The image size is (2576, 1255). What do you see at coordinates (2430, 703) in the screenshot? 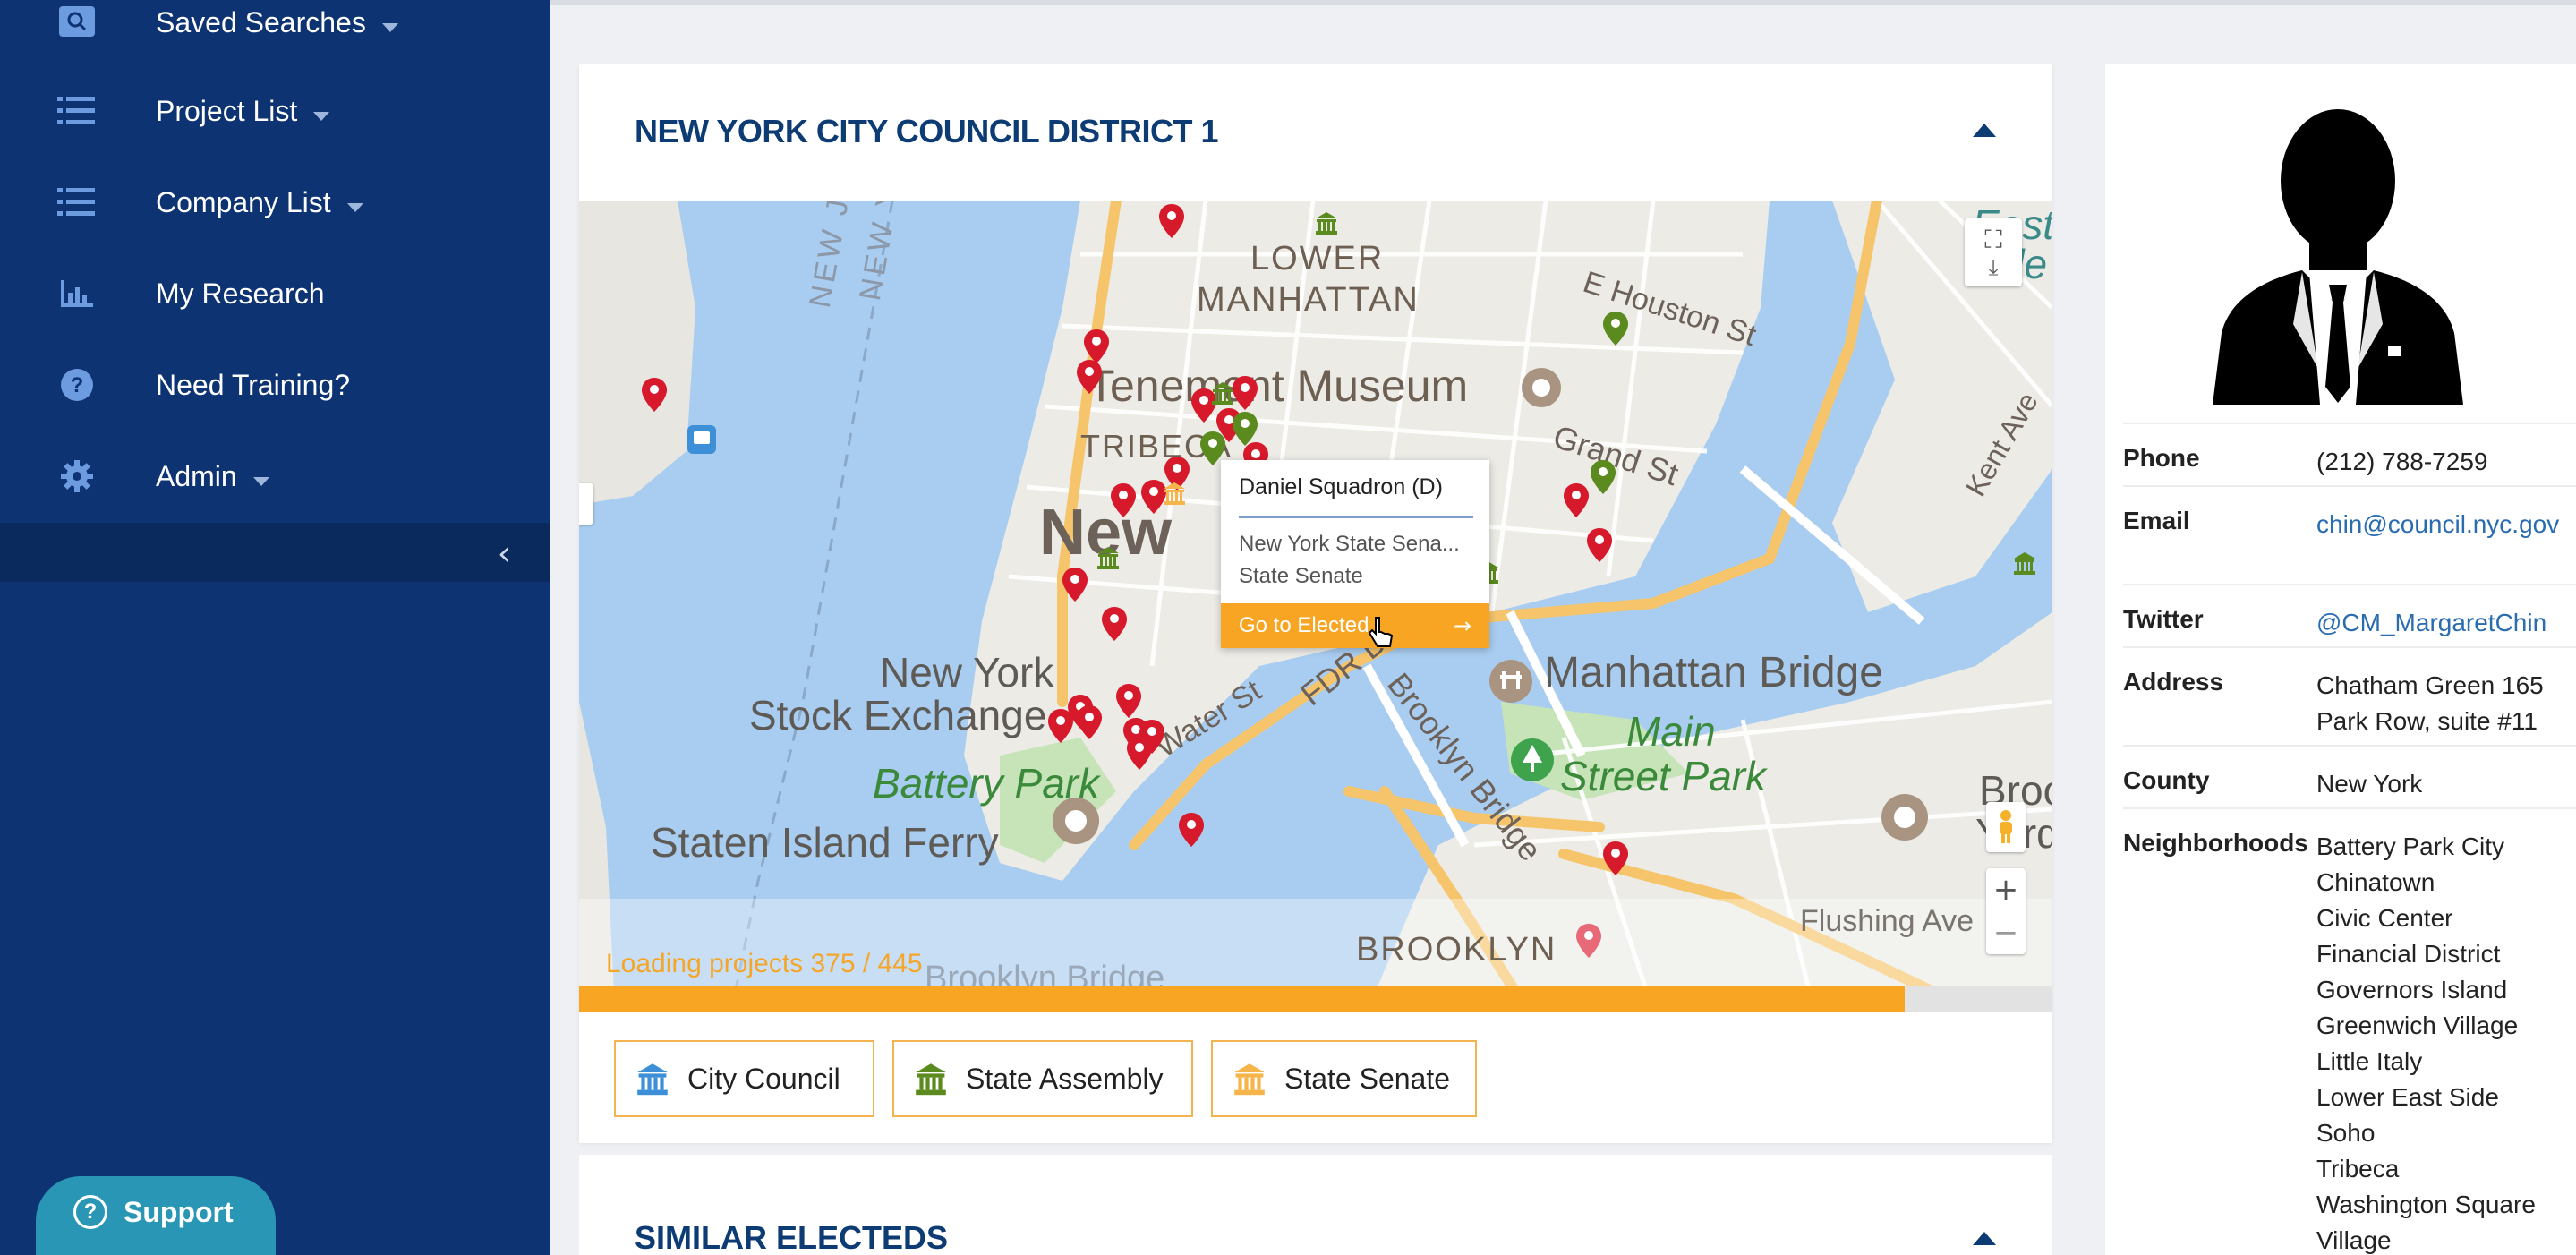
I see `address-value: Chatham Green 165 Park Row, suite #11` at bounding box center [2430, 703].